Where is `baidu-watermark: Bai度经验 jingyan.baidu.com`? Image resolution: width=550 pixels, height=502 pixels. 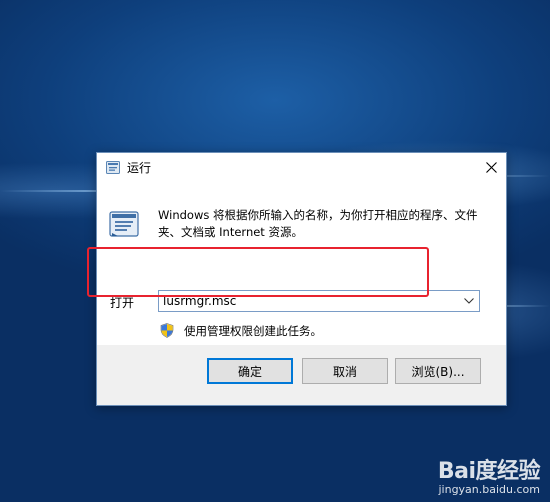 baidu-watermark: Bai度经验 jingyan.baidu.com is located at coordinates (489, 474).